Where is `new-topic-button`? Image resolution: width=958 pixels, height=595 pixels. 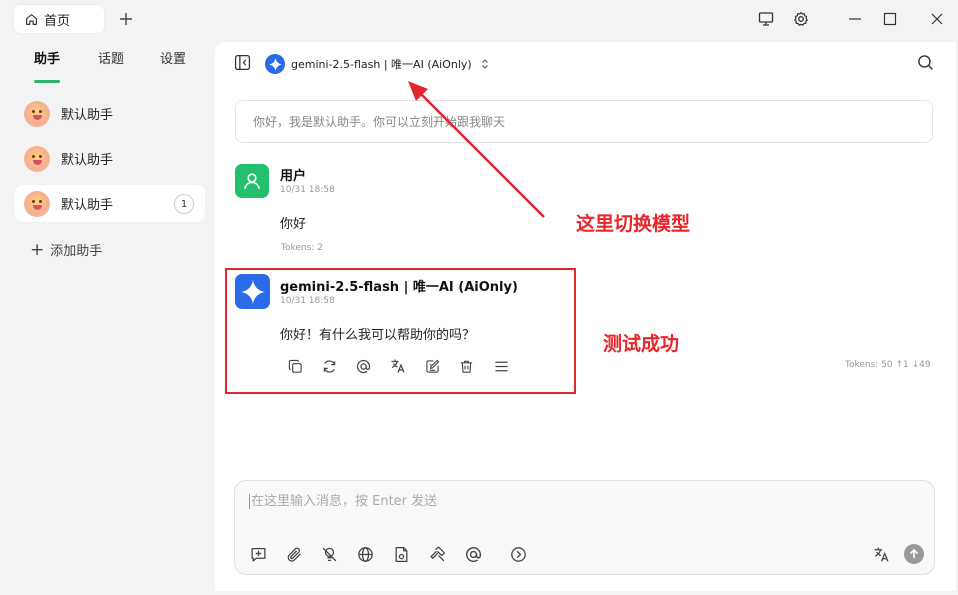
new-topic-button is located at coordinates (258, 554).